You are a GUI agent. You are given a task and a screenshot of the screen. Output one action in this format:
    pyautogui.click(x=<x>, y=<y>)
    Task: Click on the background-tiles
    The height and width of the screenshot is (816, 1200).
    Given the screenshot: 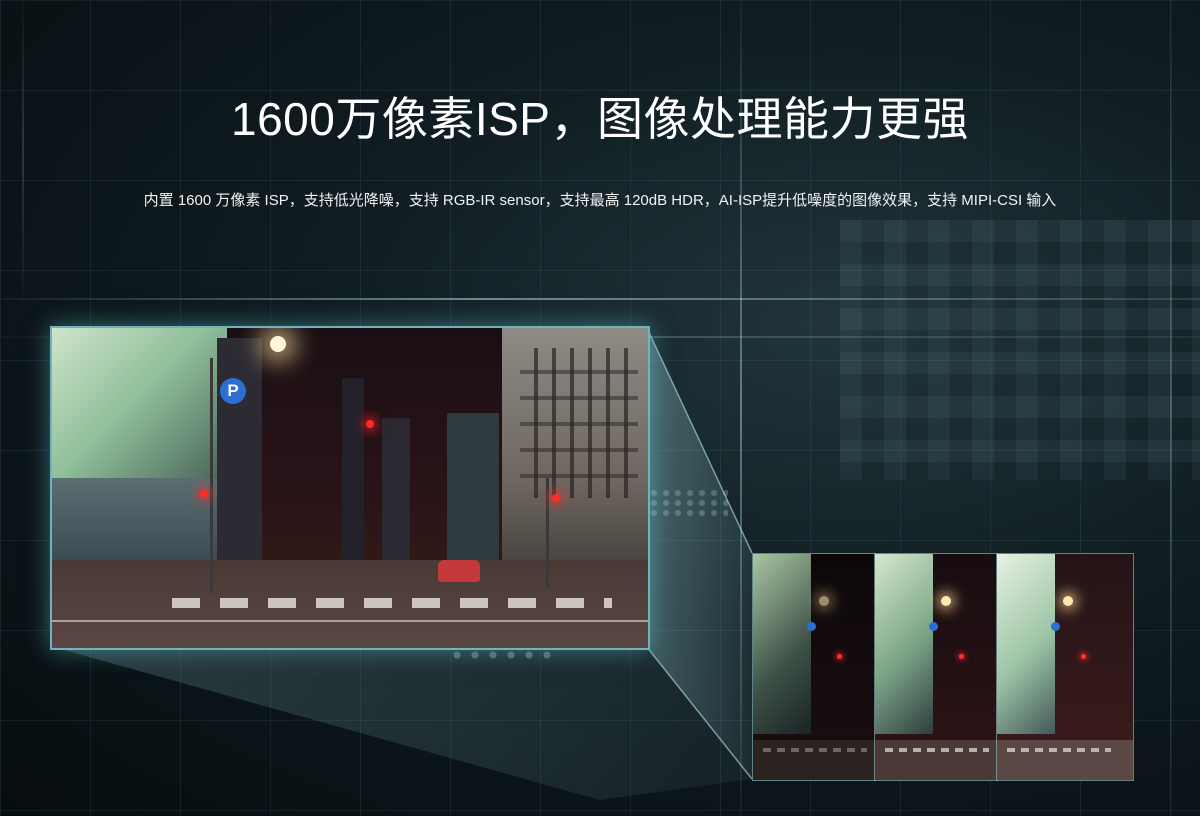 What is the action you would take?
    pyautogui.click(x=1020, y=350)
    